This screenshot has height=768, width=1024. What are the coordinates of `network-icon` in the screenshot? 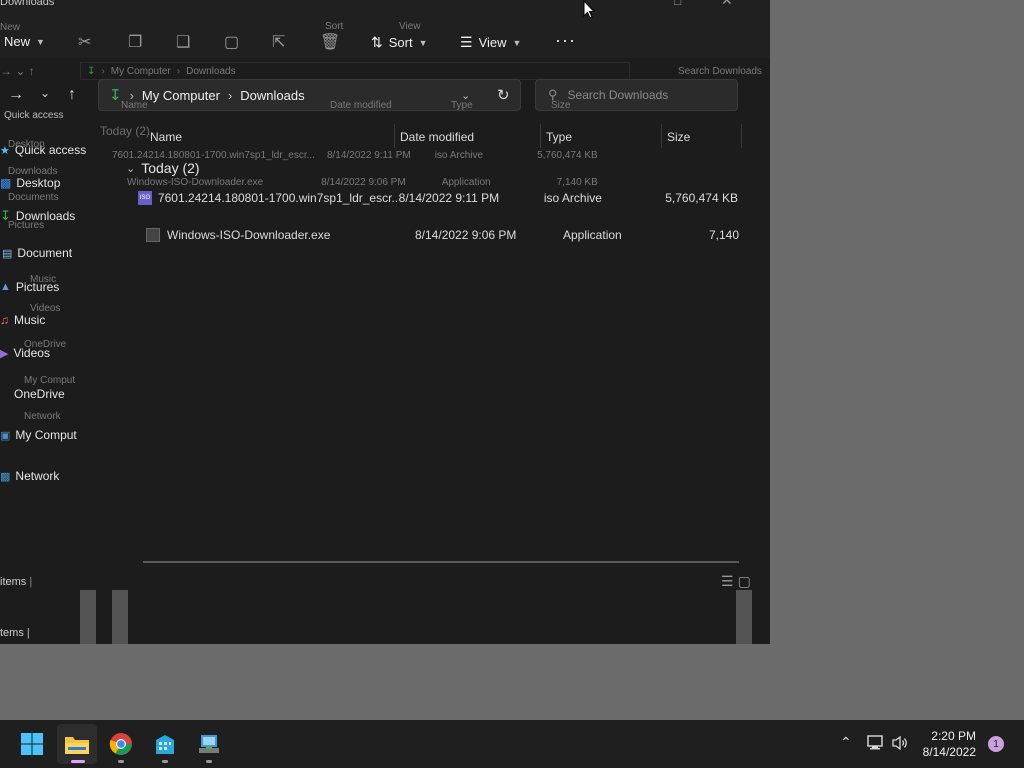 It's located at (875, 743).